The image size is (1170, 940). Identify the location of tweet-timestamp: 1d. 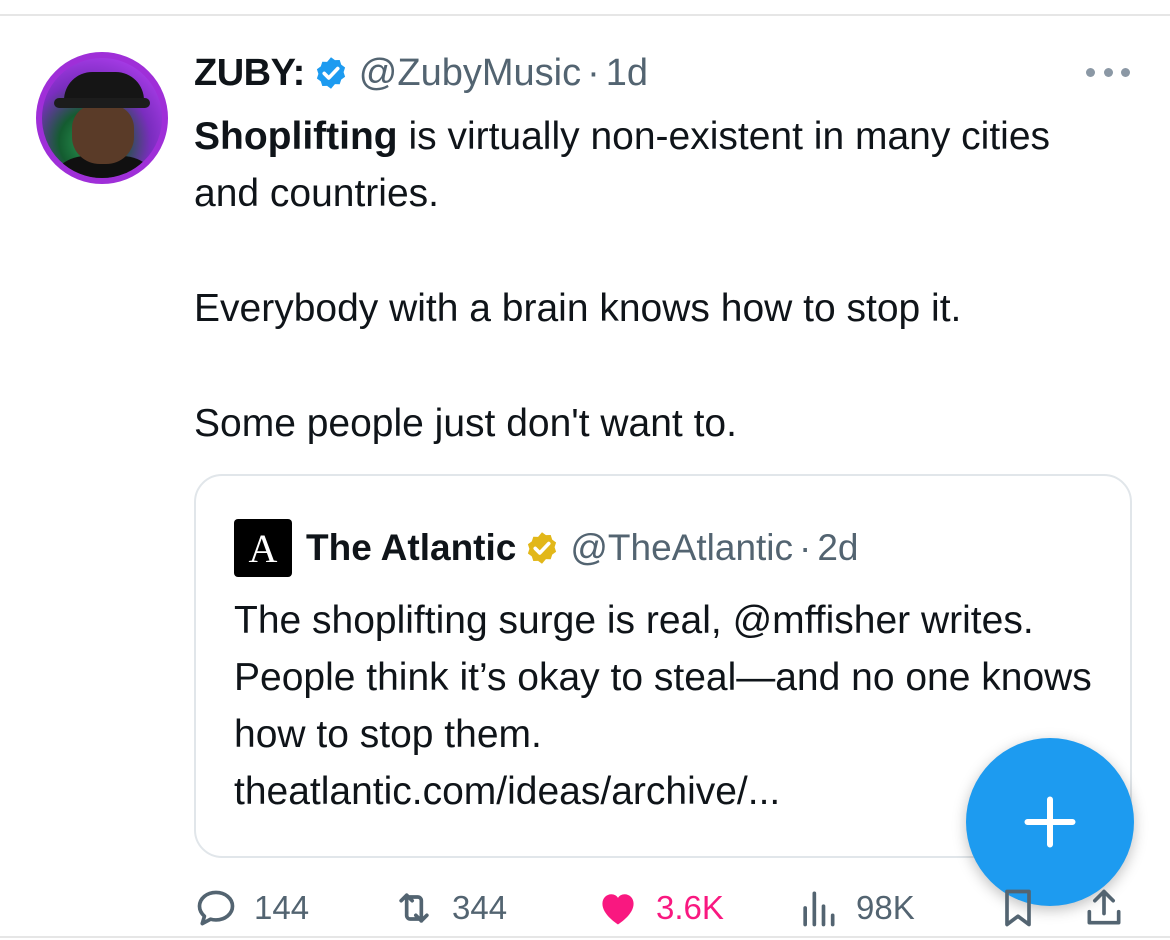
(627, 73).